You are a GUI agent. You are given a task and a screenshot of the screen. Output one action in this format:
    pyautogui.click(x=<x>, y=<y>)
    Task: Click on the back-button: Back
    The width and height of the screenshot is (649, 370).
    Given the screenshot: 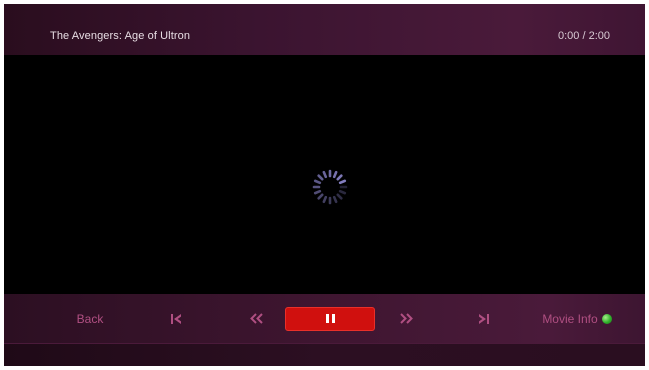 What is the action you would take?
    pyautogui.click(x=90, y=318)
    